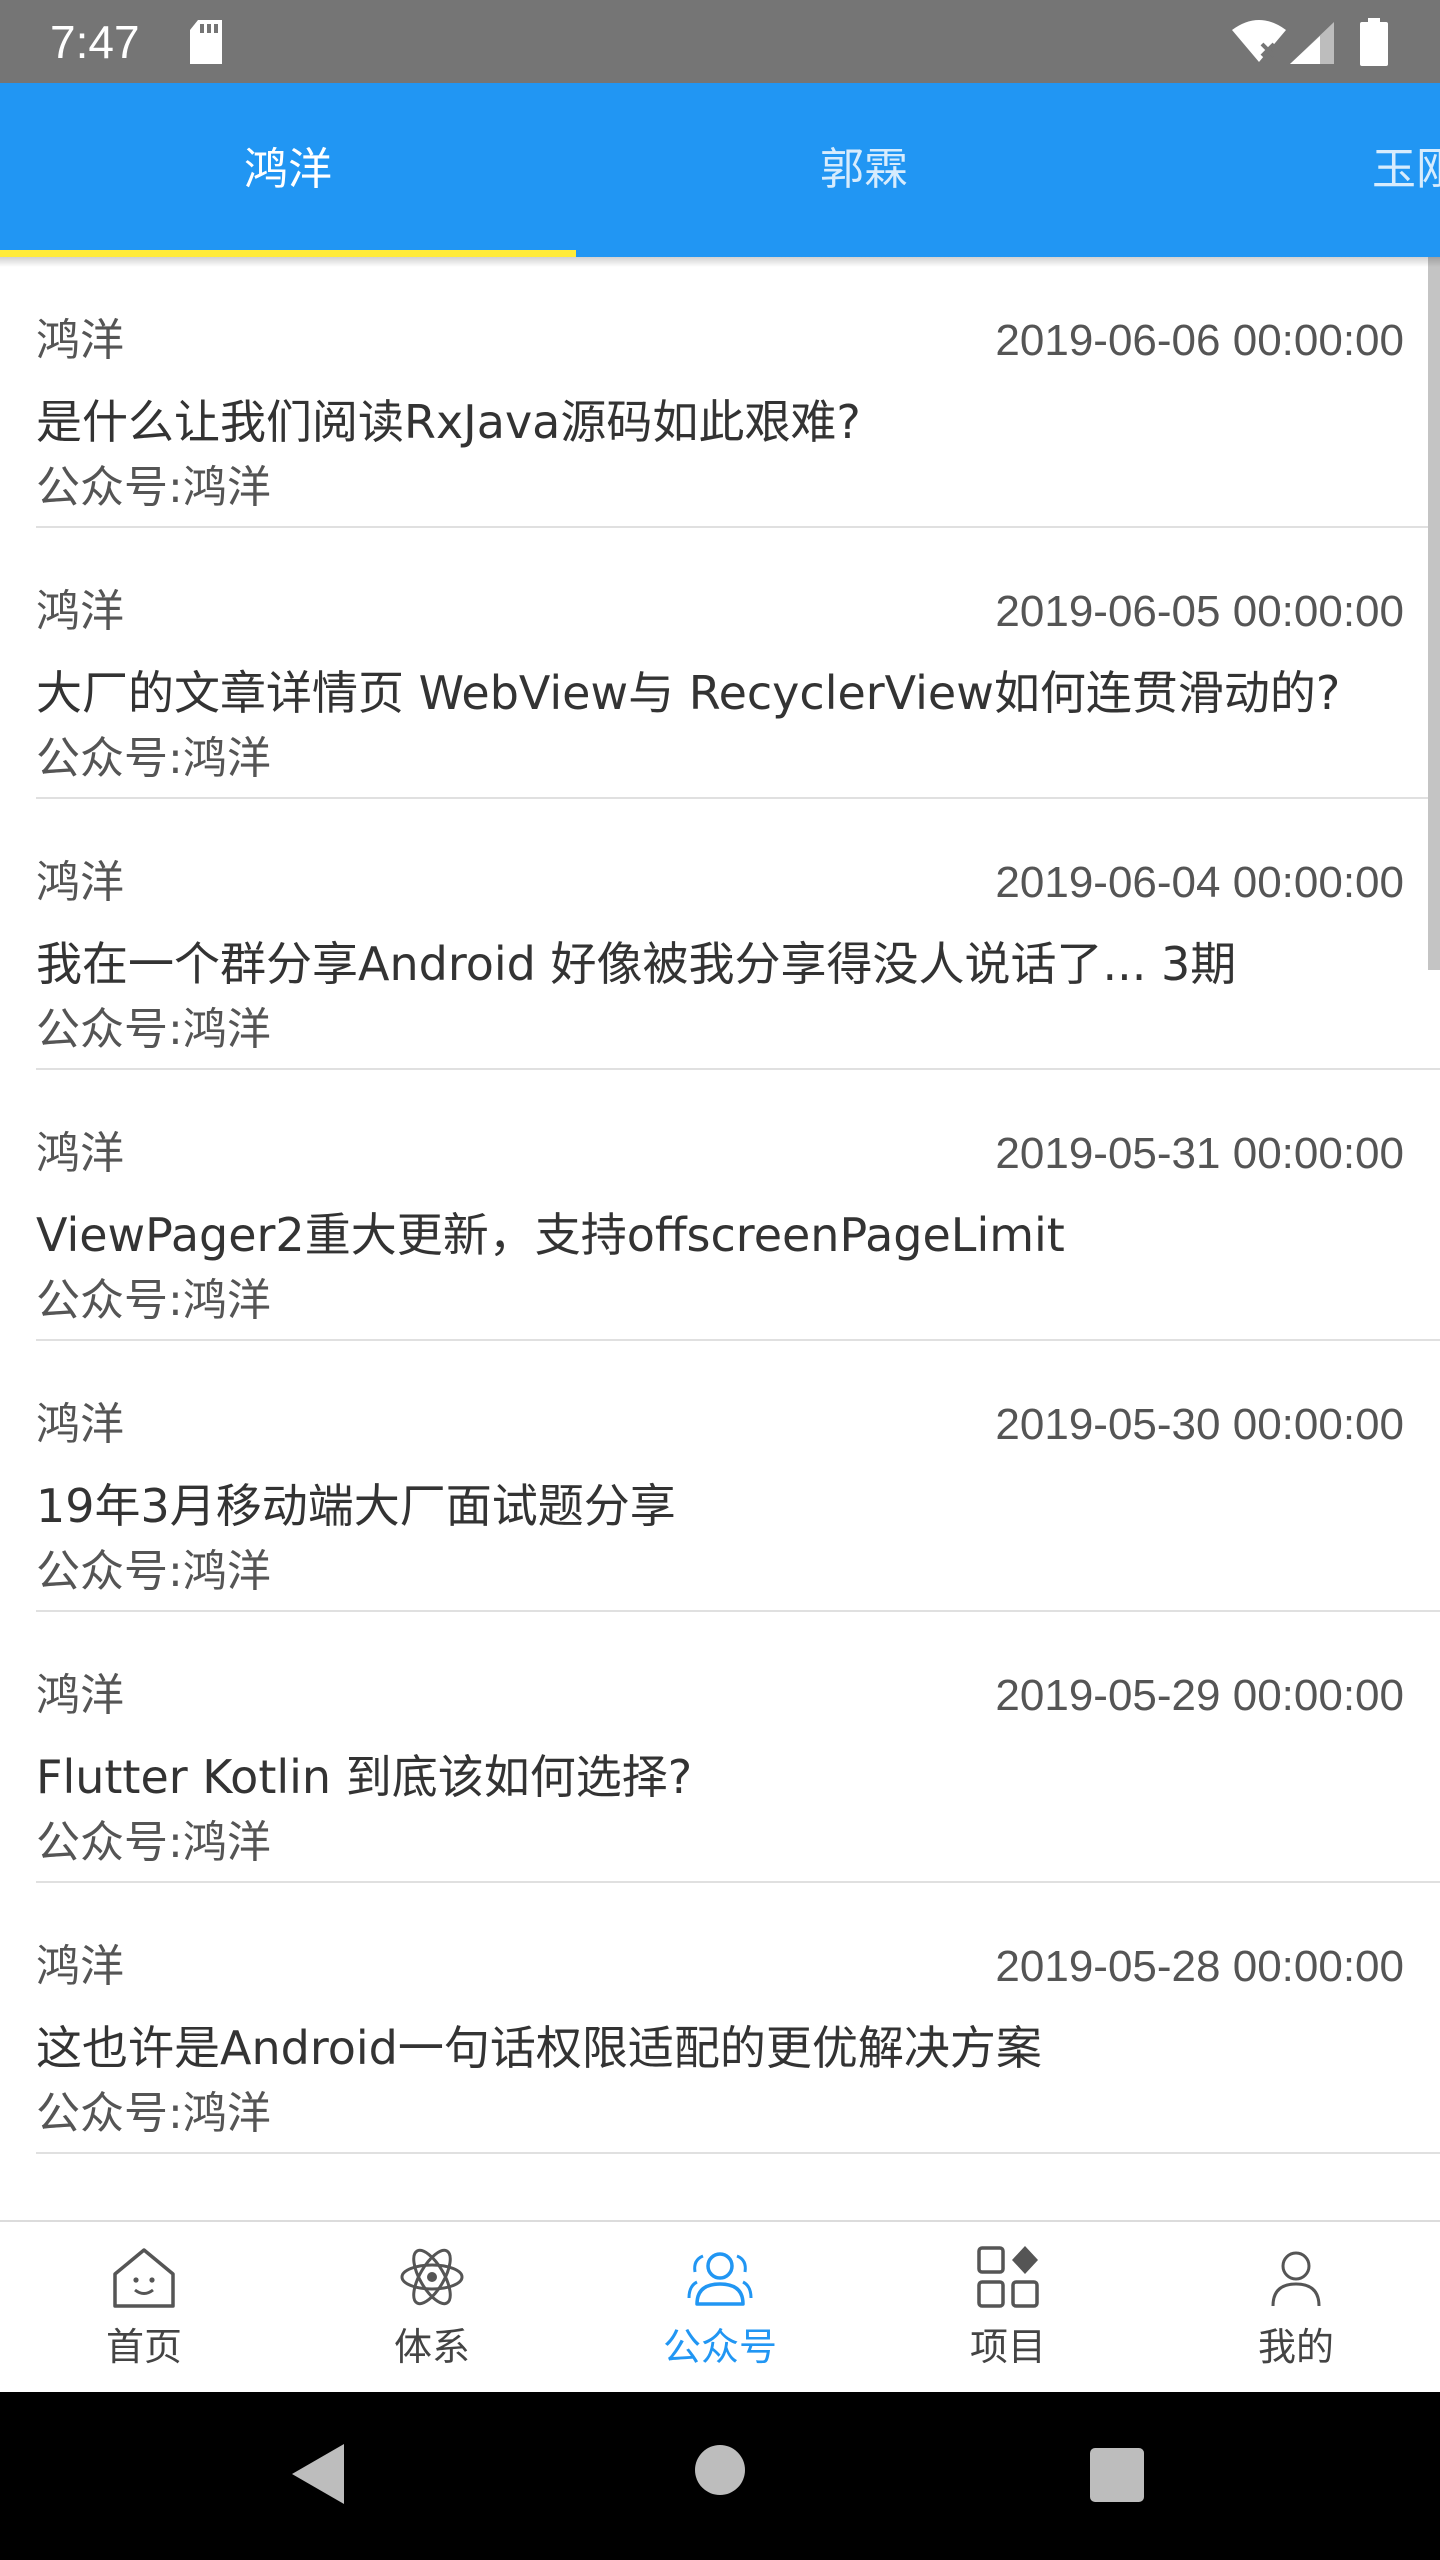 Image resolution: width=1440 pixels, height=2560 pixels. I want to click on nav-label: 体系, so click(431, 2347).